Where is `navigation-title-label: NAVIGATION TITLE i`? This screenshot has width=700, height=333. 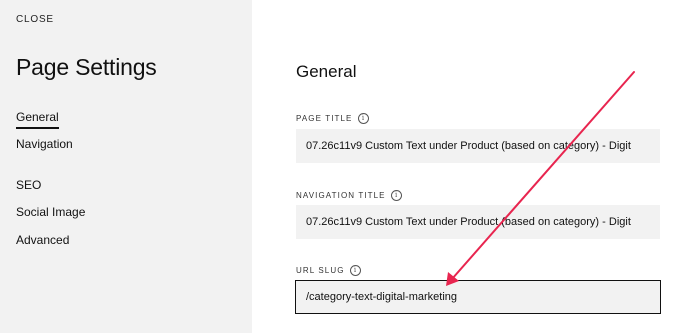
navigation-title-label: NAVIGATION TITLE i is located at coordinates (349, 195).